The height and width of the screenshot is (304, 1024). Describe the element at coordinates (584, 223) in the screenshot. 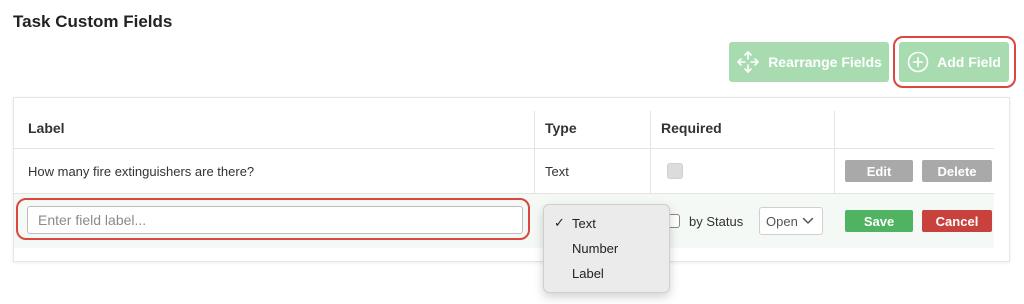

I see `type-option-label: Text` at that location.